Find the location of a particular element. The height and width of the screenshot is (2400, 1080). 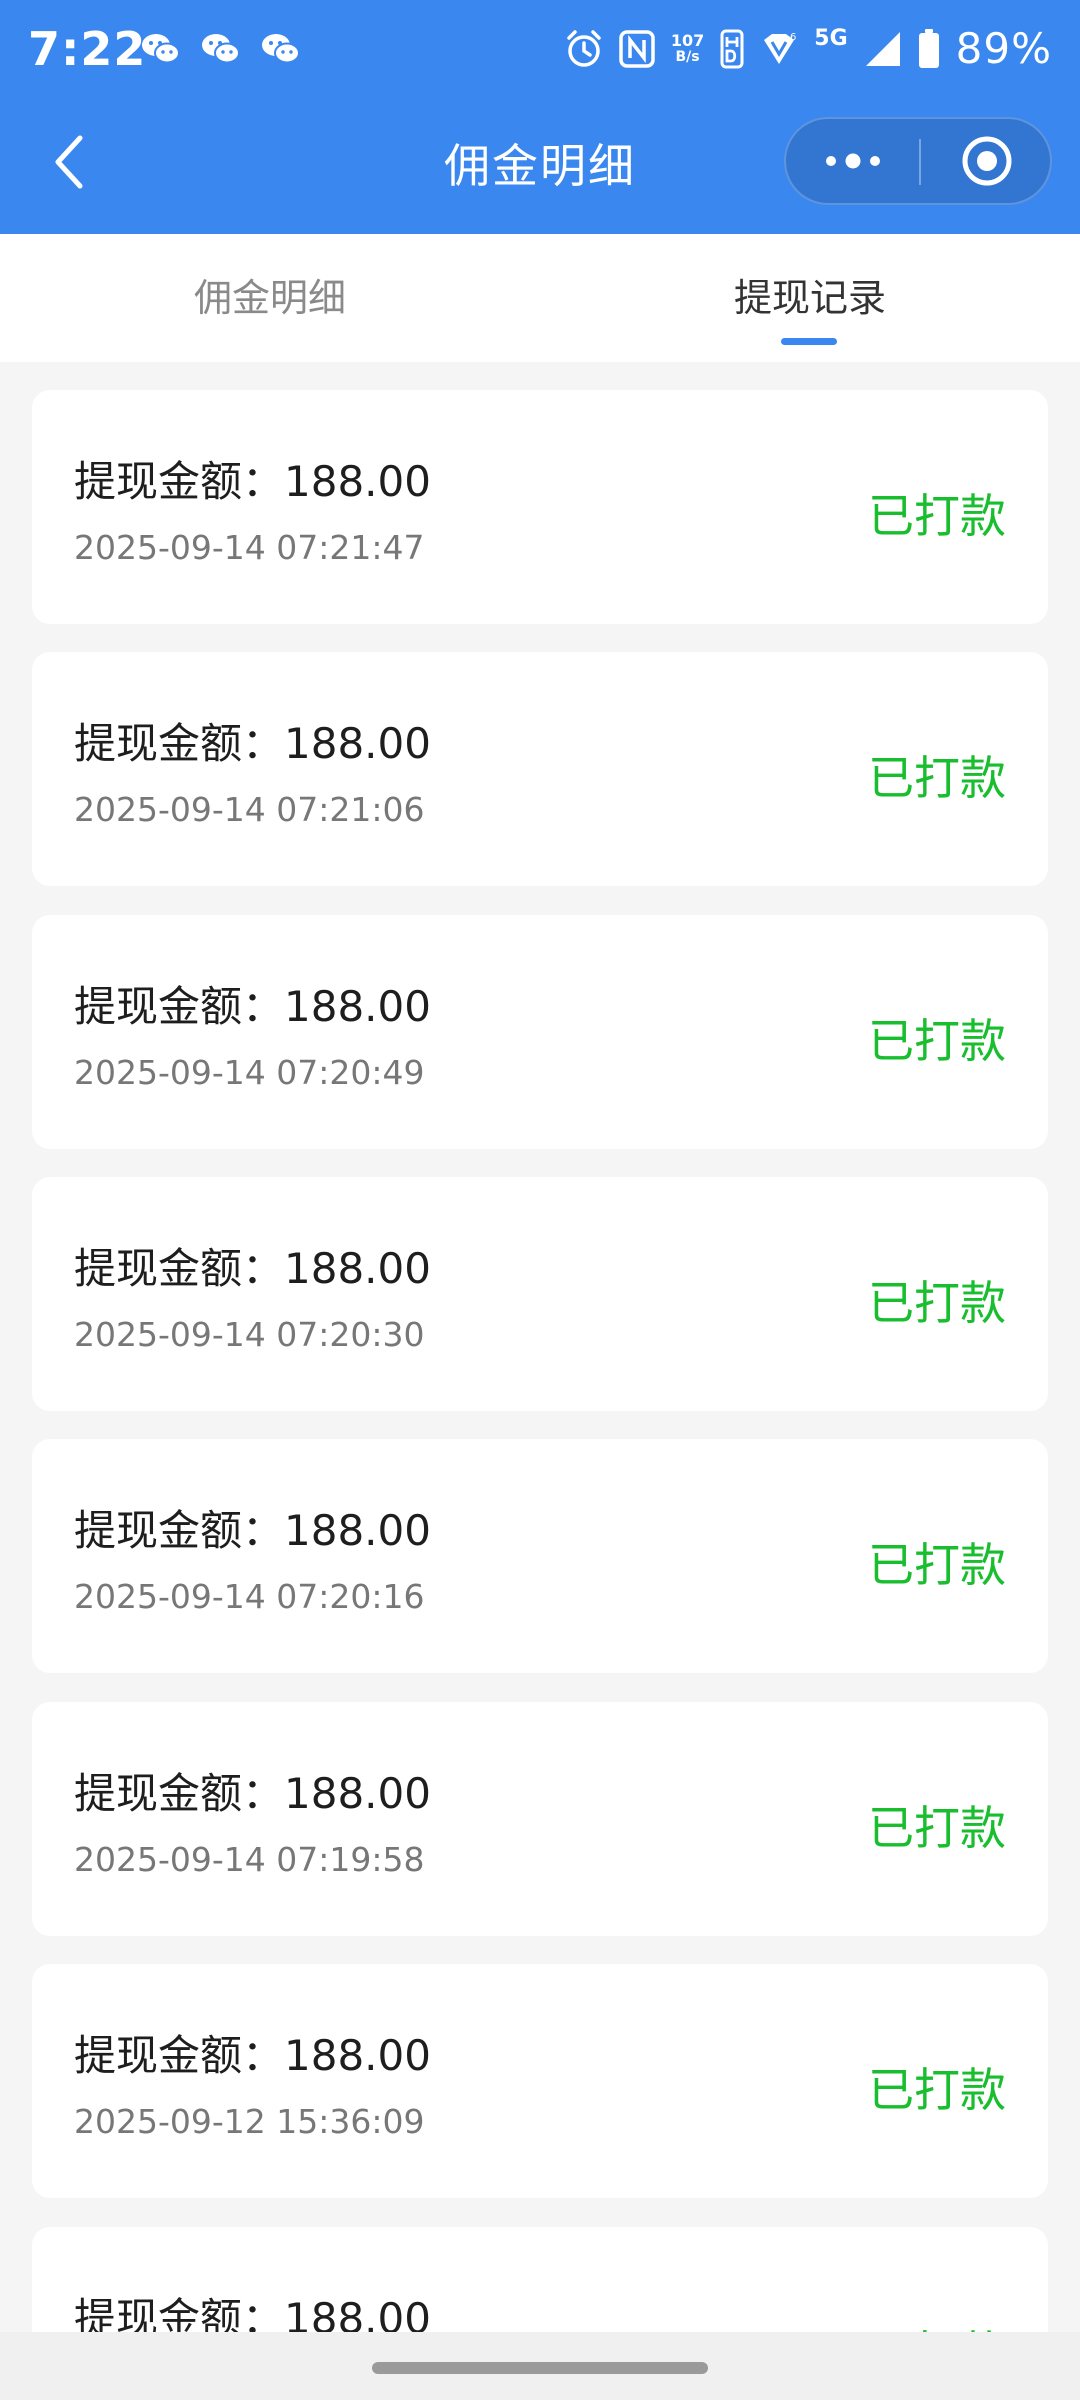

record-card: 提现金额：188.00 2025-09-14 07:20:16 已打款 is located at coordinates (540, 1556).